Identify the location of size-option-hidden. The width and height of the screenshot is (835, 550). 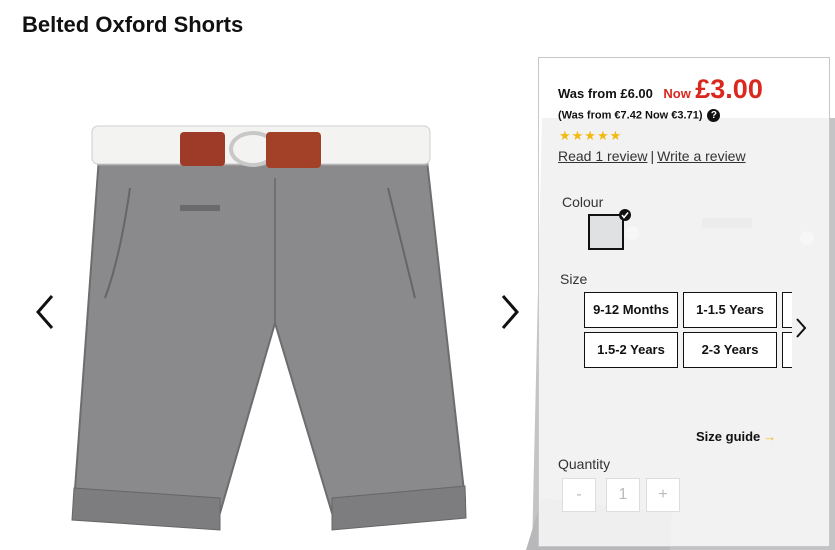
(787, 310).